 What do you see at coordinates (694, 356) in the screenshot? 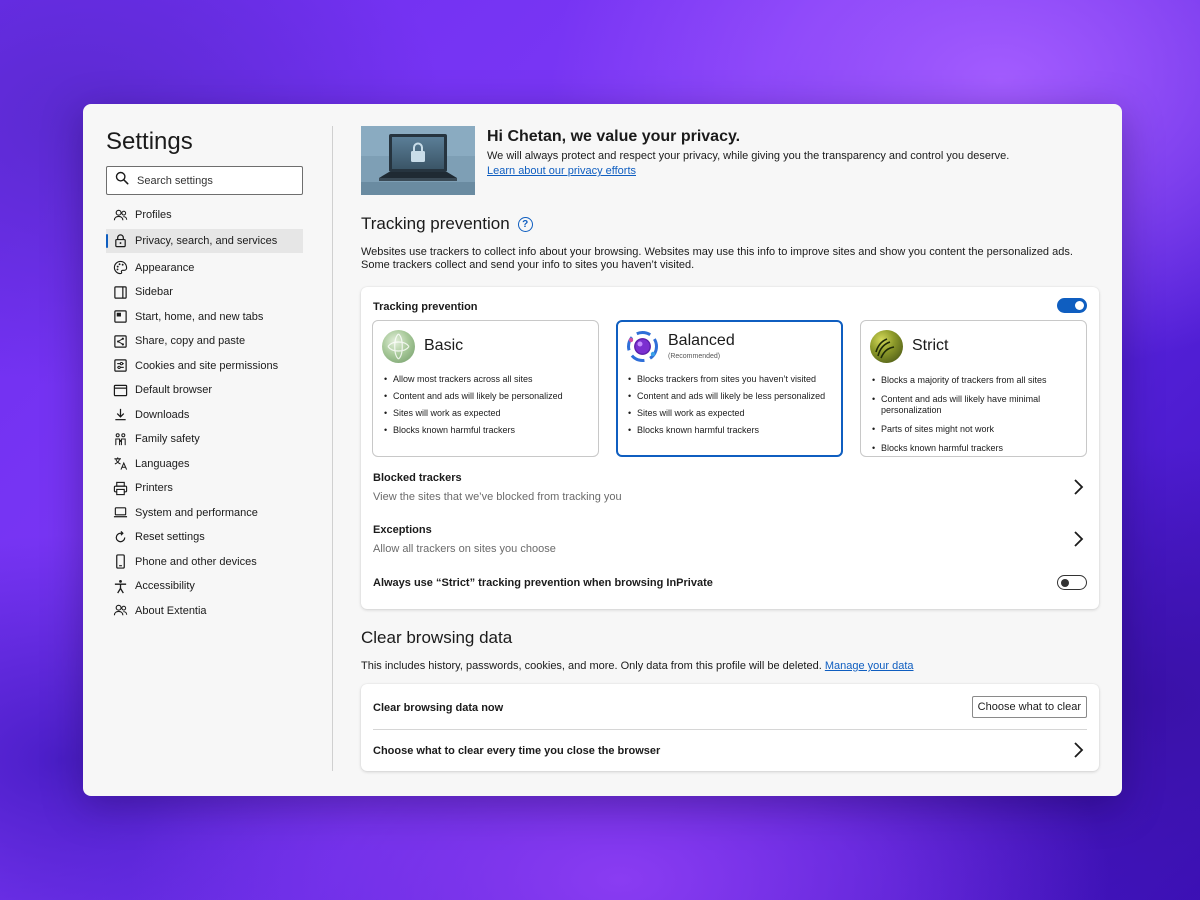
I see `level-balanced-sub: (Recommended)` at bounding box center [694, 356].